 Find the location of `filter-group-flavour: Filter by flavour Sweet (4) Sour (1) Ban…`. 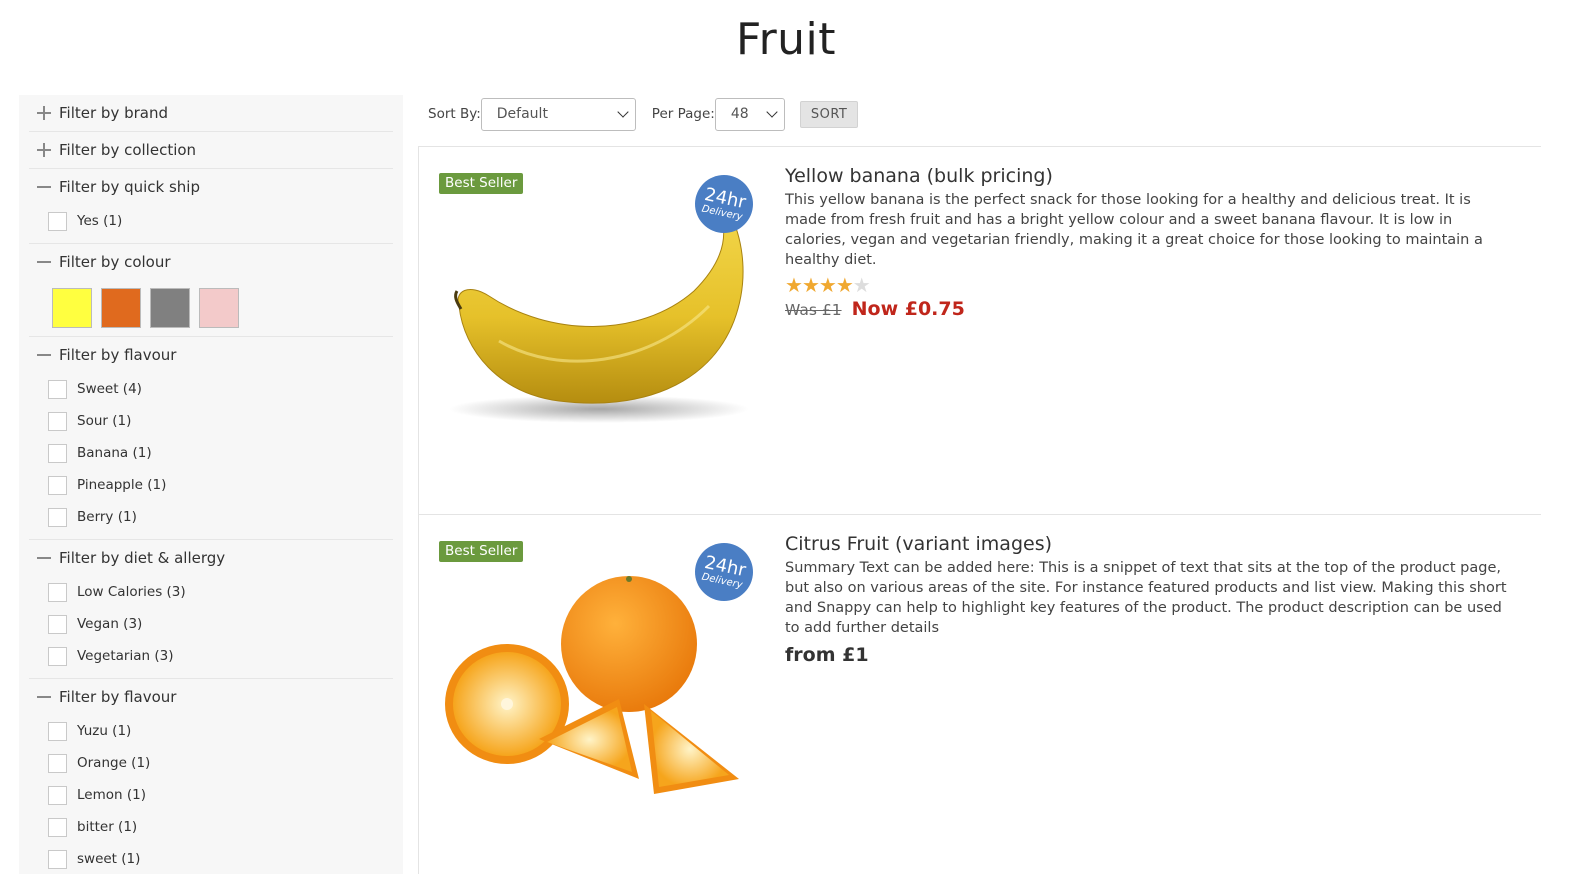

filter-group-flavour: Filter by flavour Sweet (4) Sour (1) Ban… is located at coordinates (211, 438).